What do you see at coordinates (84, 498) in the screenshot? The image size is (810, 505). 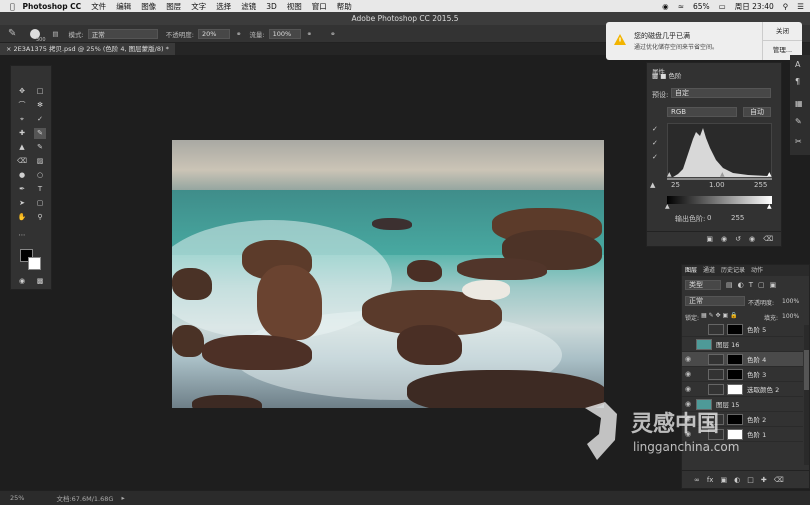 I see `document-size: 文档:67.6M/1.68G` at bounding box center [84, 498].